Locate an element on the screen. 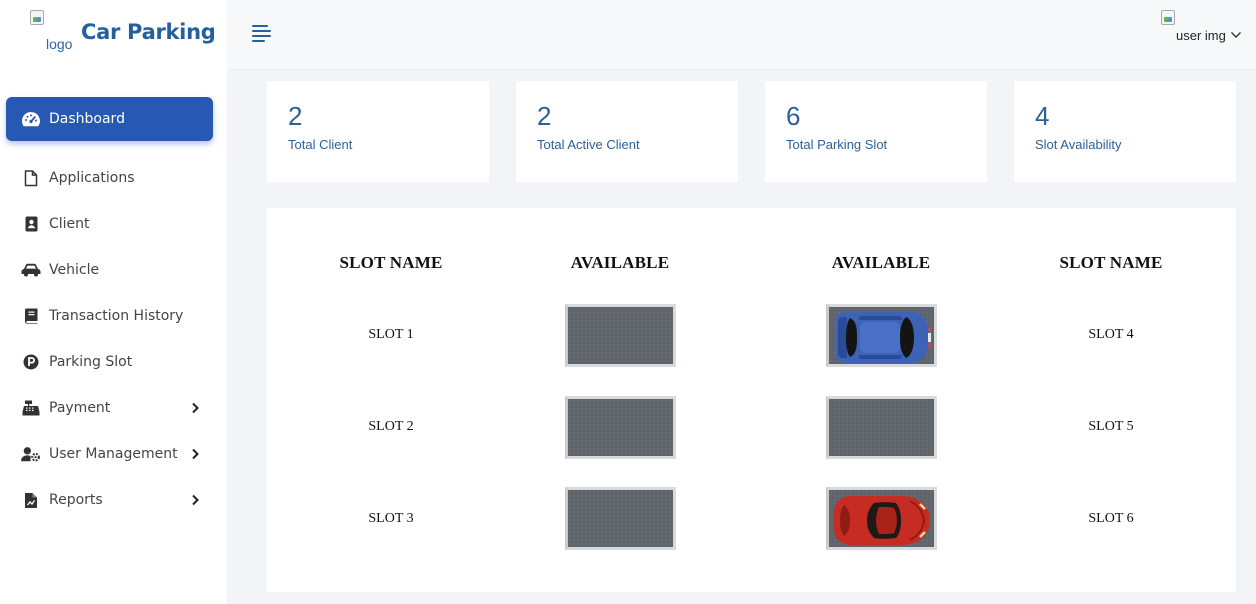 The image size is (1256, 604). parking-space-slot-4-occupied is located at coordinates (881, 335).